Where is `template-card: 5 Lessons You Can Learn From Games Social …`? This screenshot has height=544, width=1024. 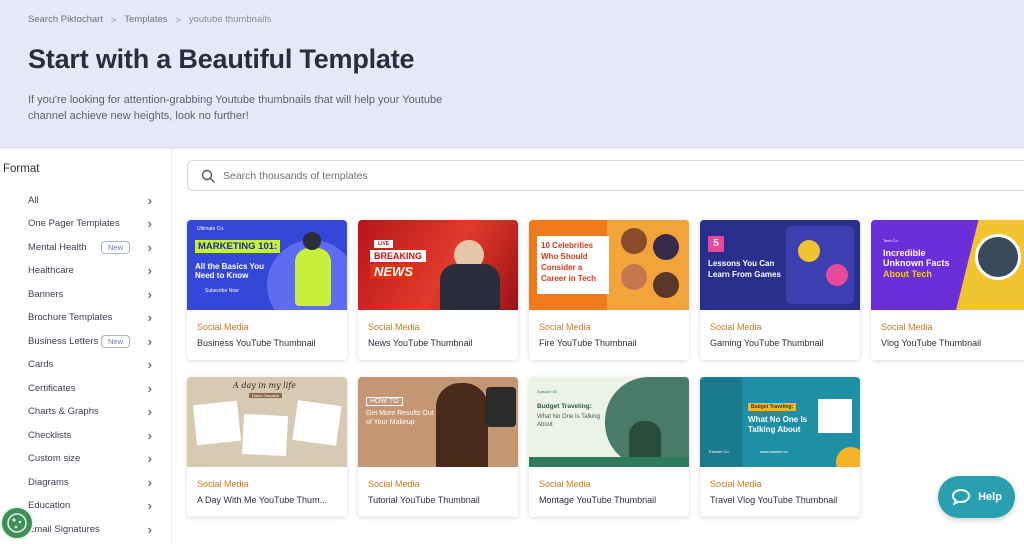
template-card: 5 Lessons You Can Learn From Games Social … is located at coordinates (780, 290).